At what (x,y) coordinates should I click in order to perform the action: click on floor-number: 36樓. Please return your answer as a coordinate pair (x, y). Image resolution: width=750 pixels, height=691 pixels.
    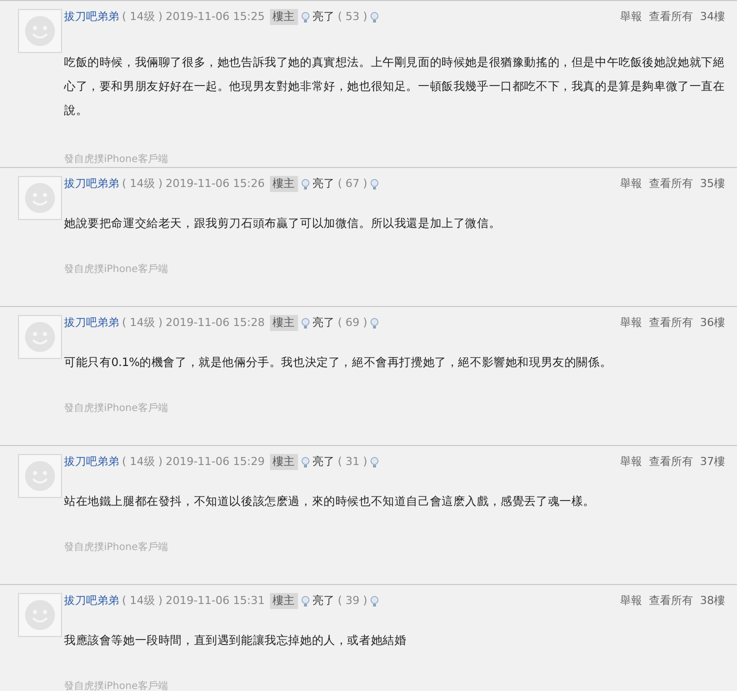
    Looking at the image, I should click on (712, 322).